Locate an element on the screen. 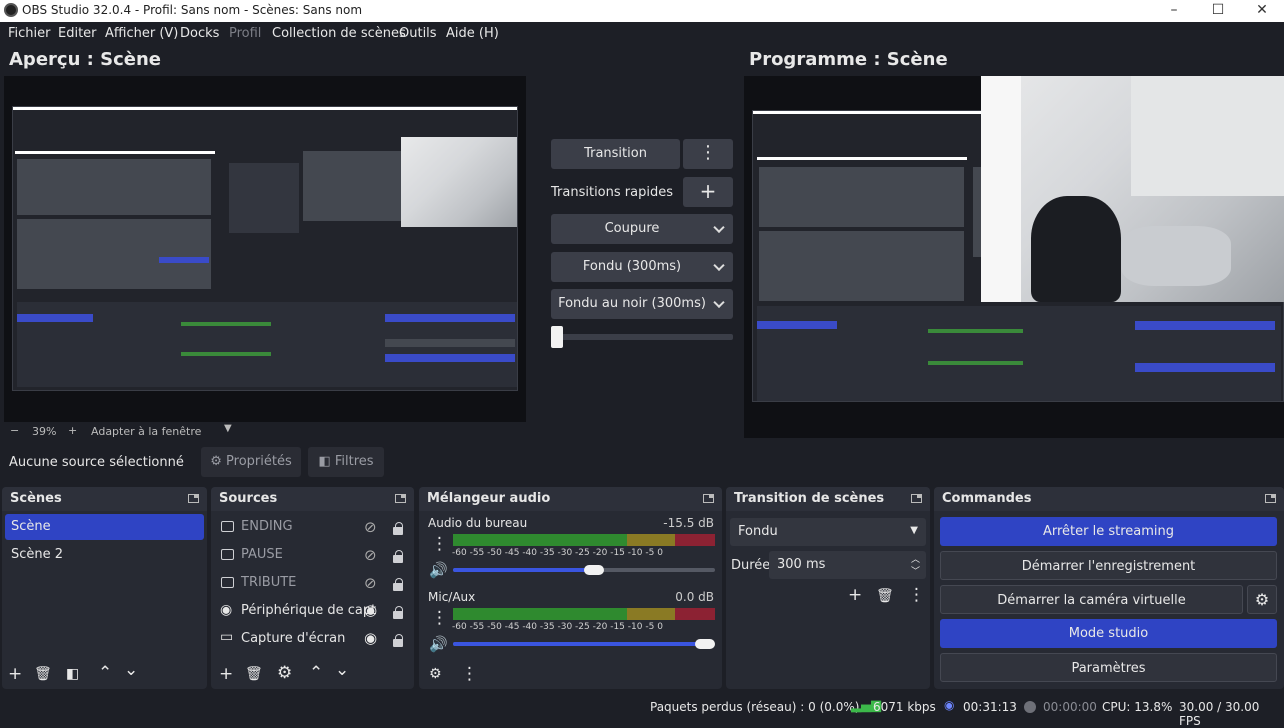  image-source-icon is located at coordinates (227, 526).